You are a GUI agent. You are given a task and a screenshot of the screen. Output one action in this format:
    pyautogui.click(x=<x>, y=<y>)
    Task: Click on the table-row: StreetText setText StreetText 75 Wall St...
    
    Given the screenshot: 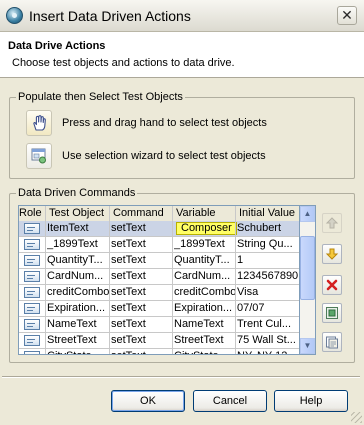 What is the action you would take?
    pyautogui.click(x=159, y=341)
    